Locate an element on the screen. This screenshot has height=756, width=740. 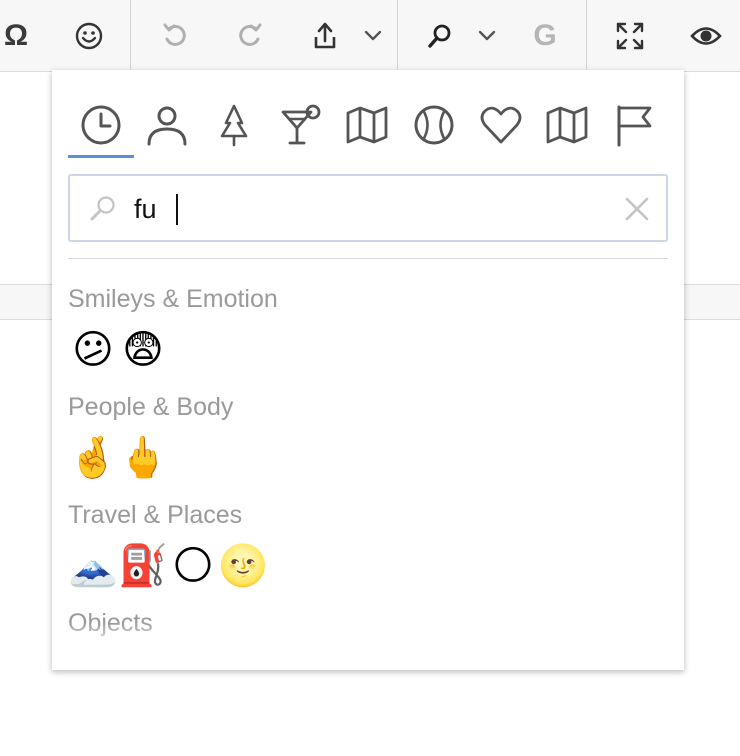
find-dropdown-button is located at coordinates (487, 36).